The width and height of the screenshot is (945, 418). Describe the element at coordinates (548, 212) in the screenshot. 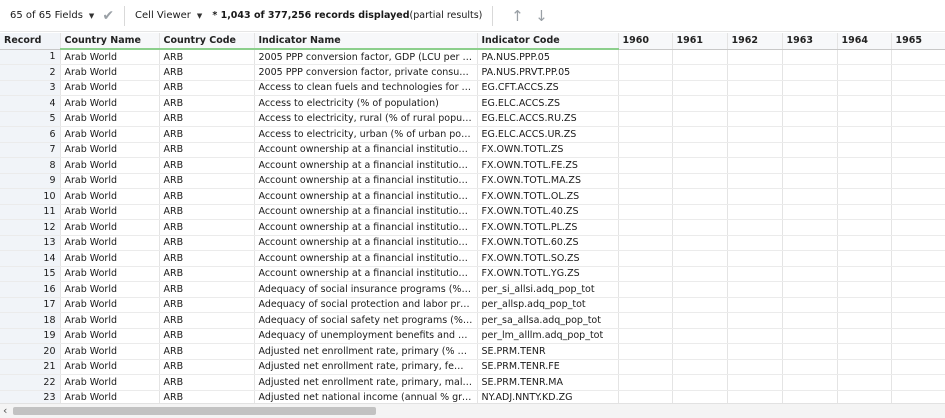

I see `table-cell: FX.OWN.TOTL.40.ZS` at that location.